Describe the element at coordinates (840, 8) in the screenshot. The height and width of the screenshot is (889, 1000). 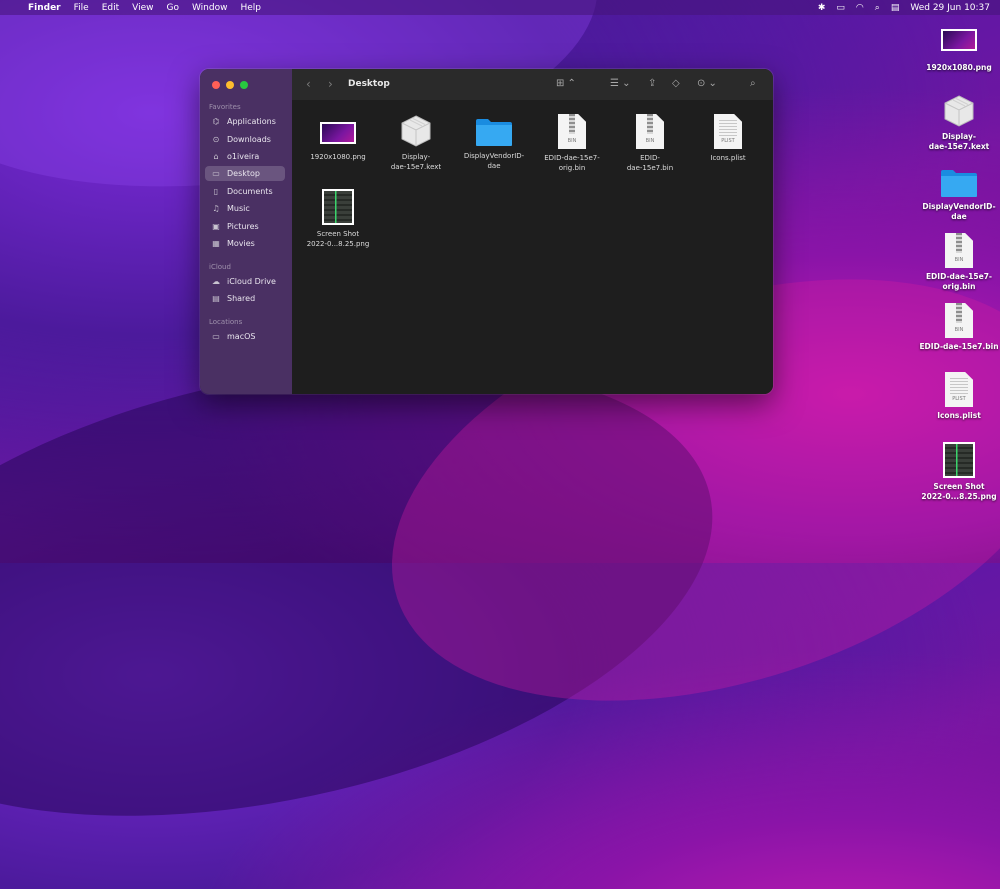
I see `battery-icon: ▭` at that location.